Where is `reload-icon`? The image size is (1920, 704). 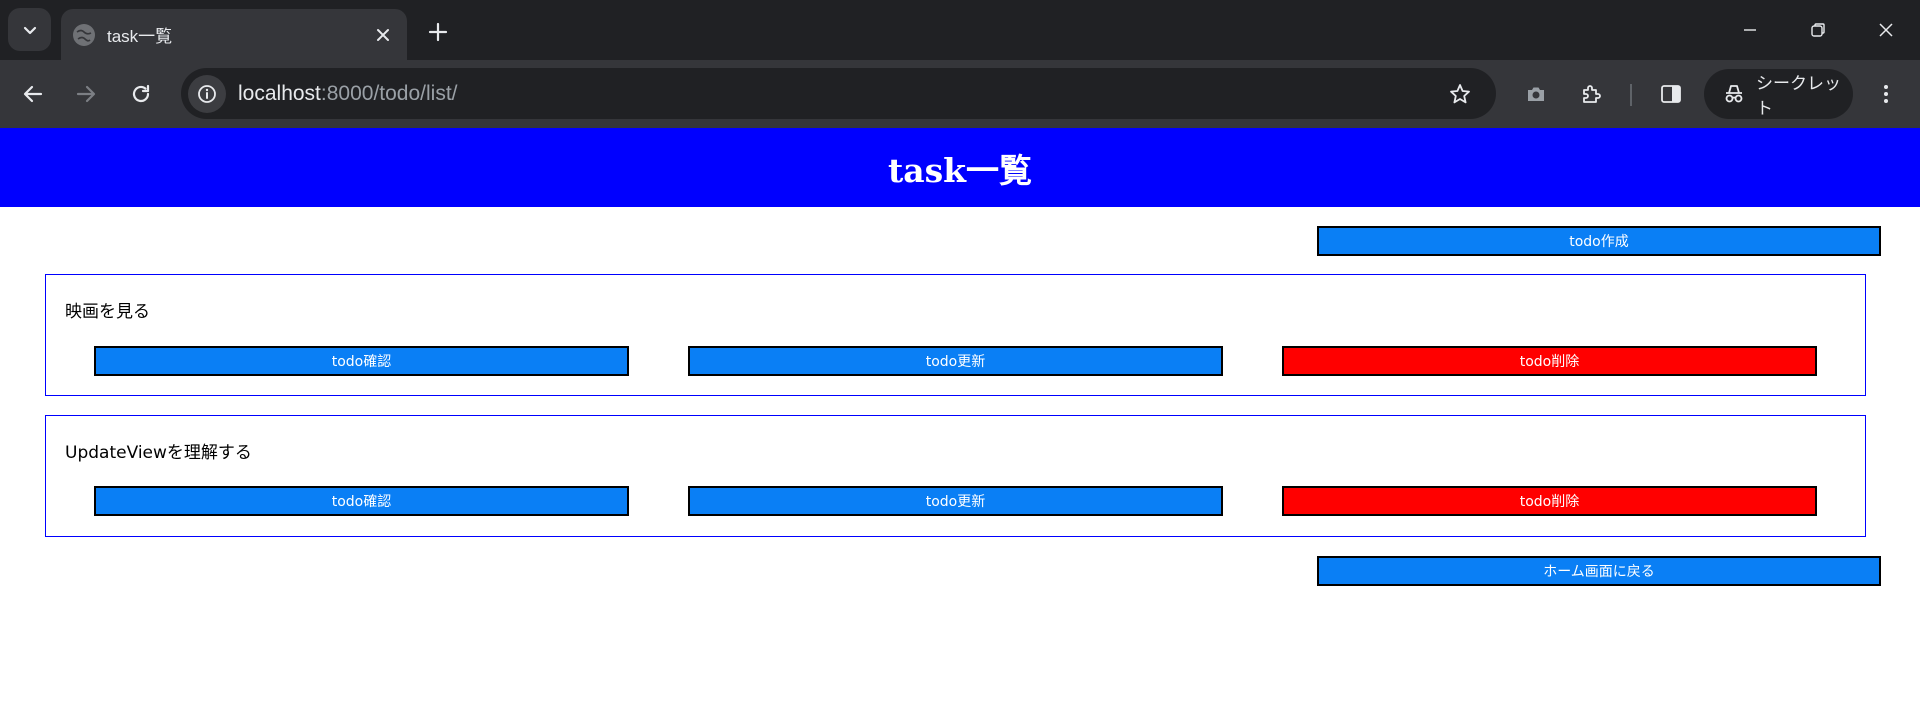
reload-icon is located at coordinates (141, 93).